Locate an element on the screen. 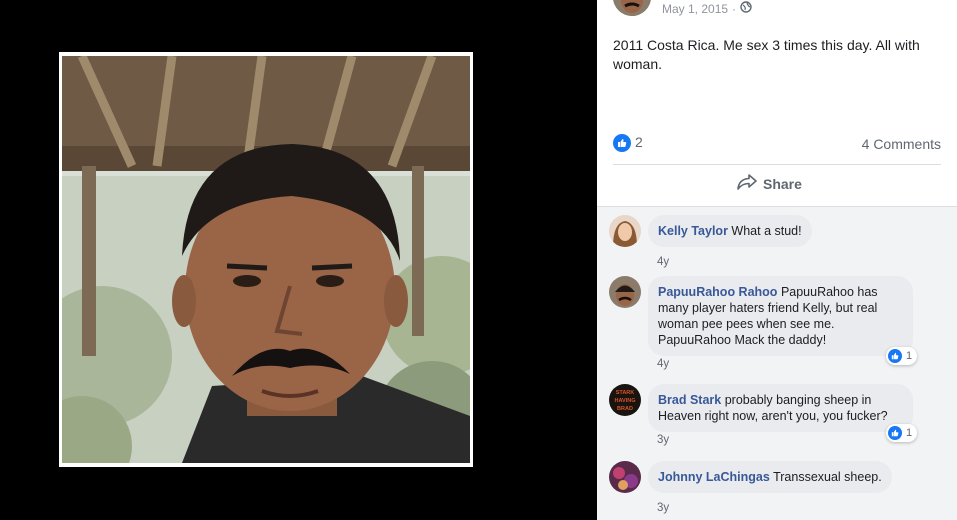 The width and height of the screenshot is (957, 520). share-button: Share is located at coordinates (769, 183).